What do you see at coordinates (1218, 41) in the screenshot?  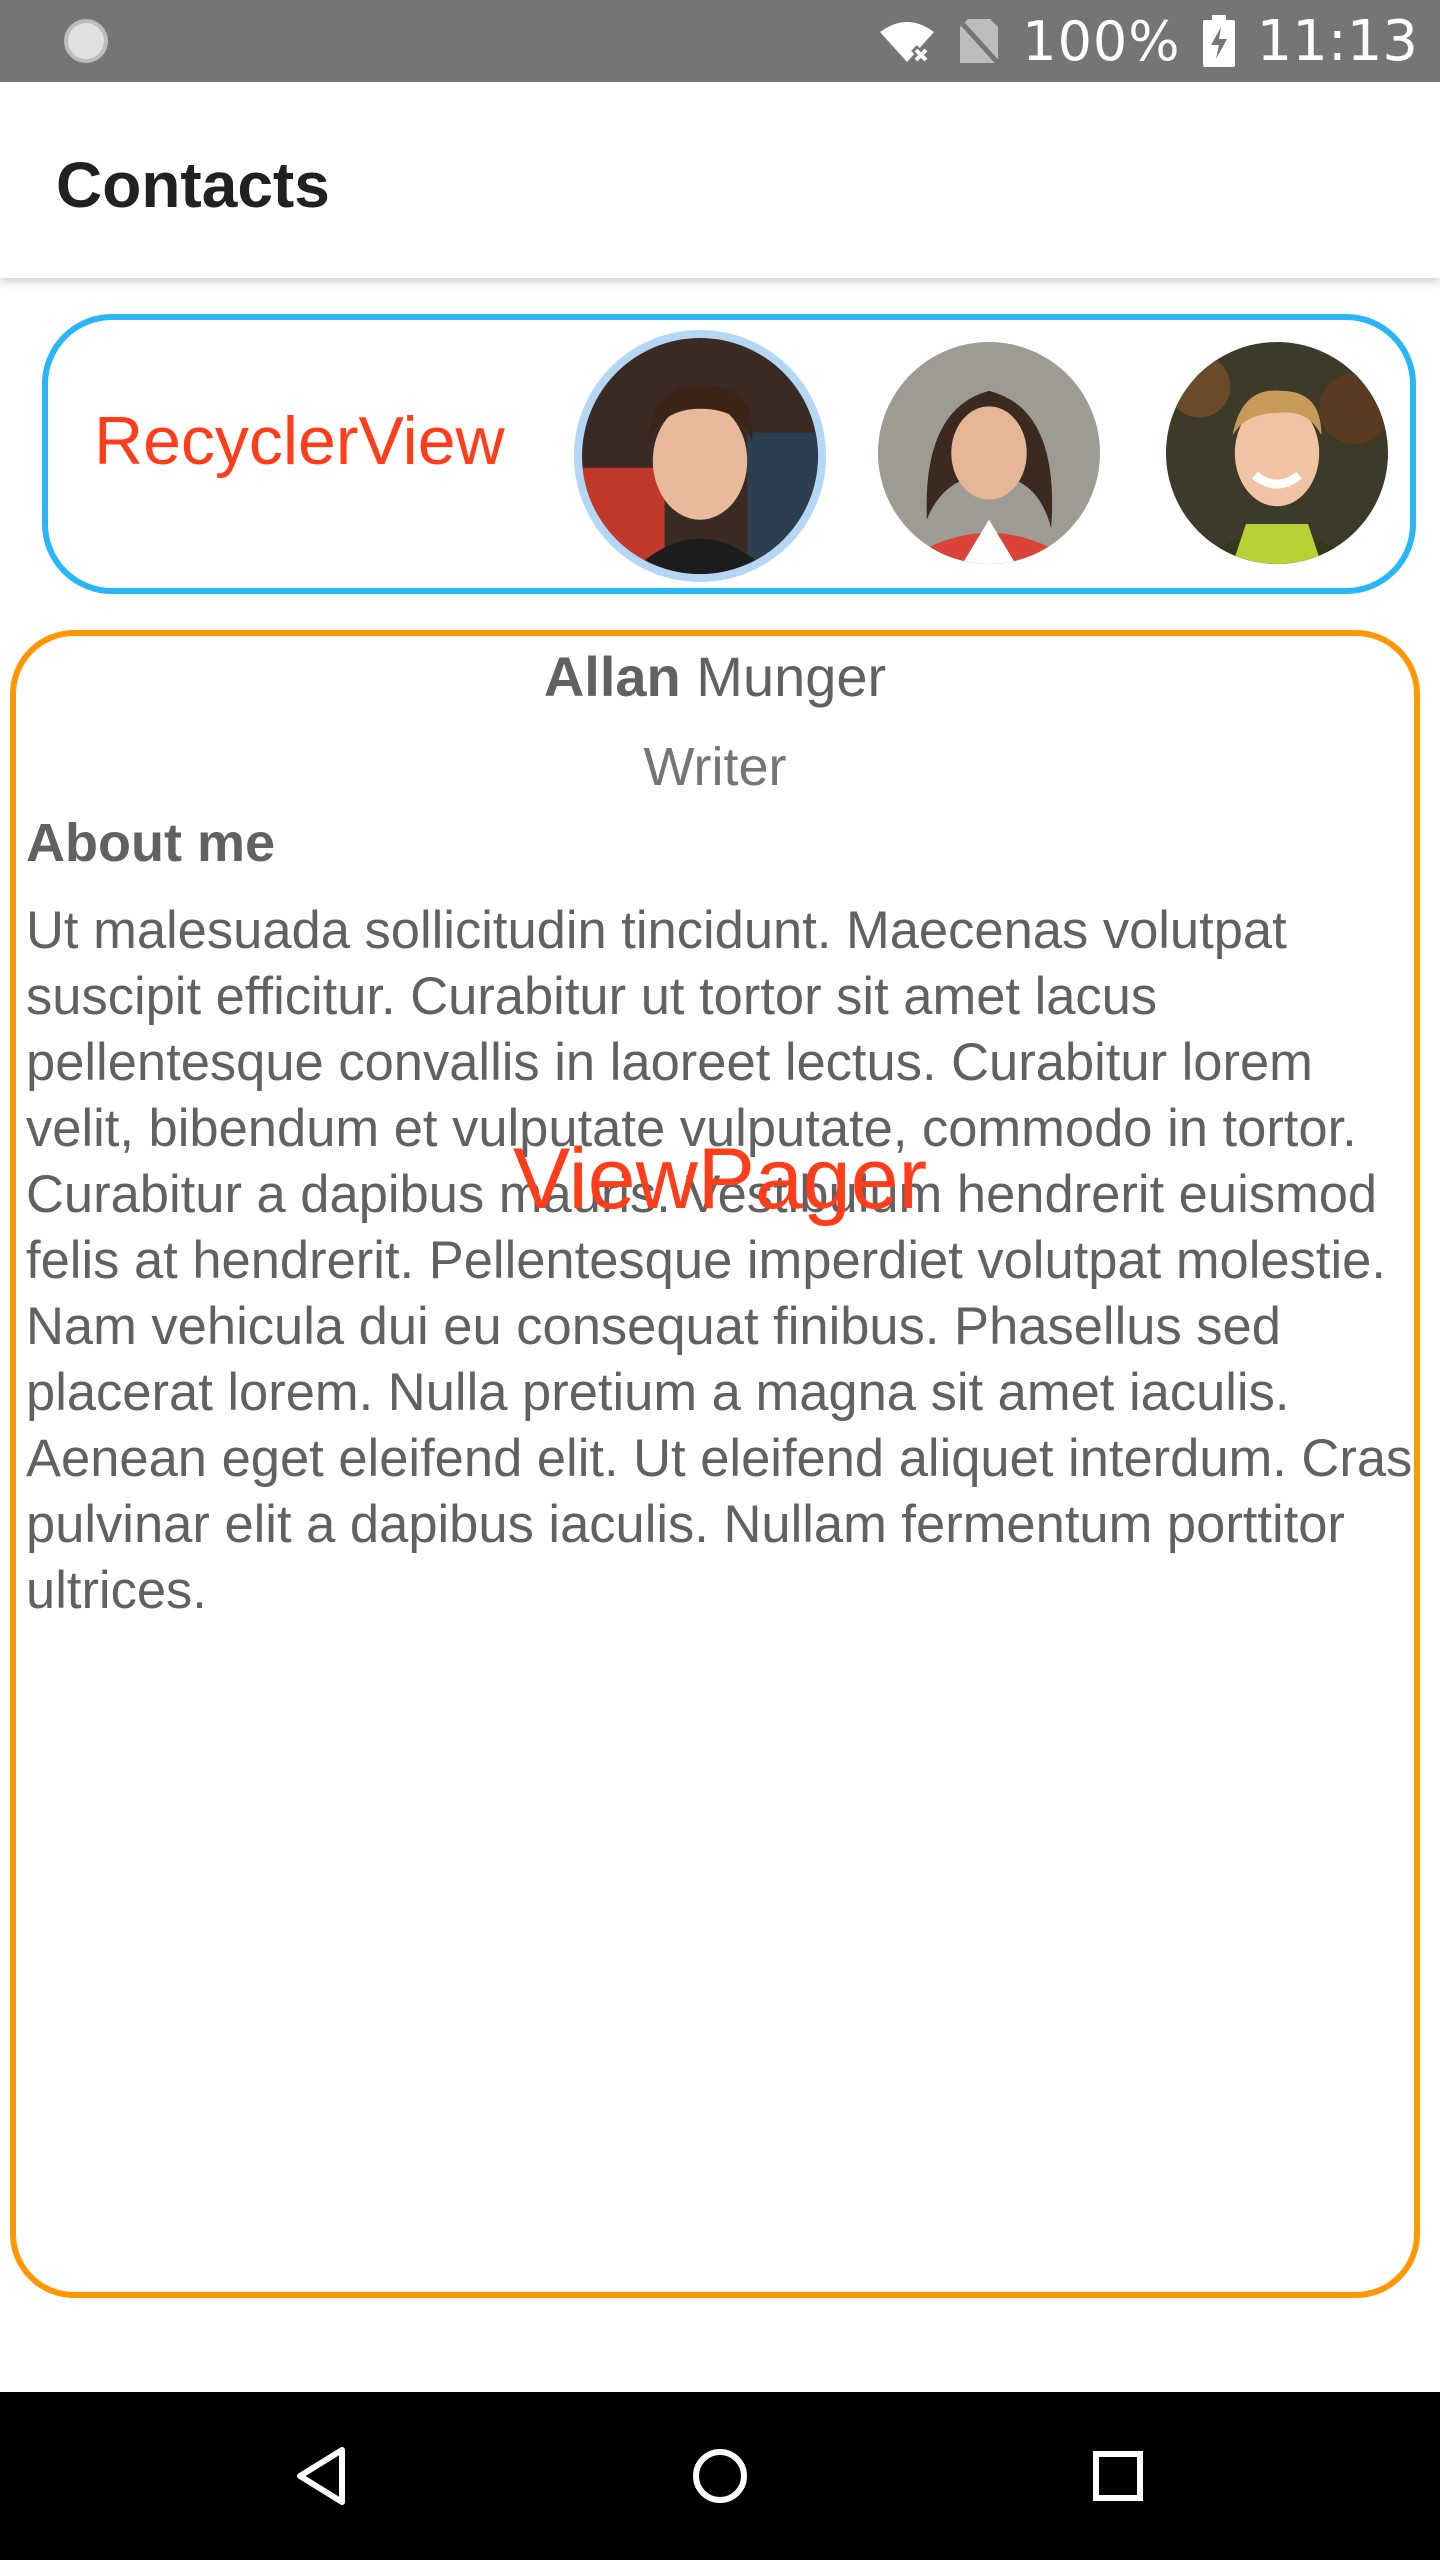 I see `battery-charging-icon` at bounding box center [1218, 41].